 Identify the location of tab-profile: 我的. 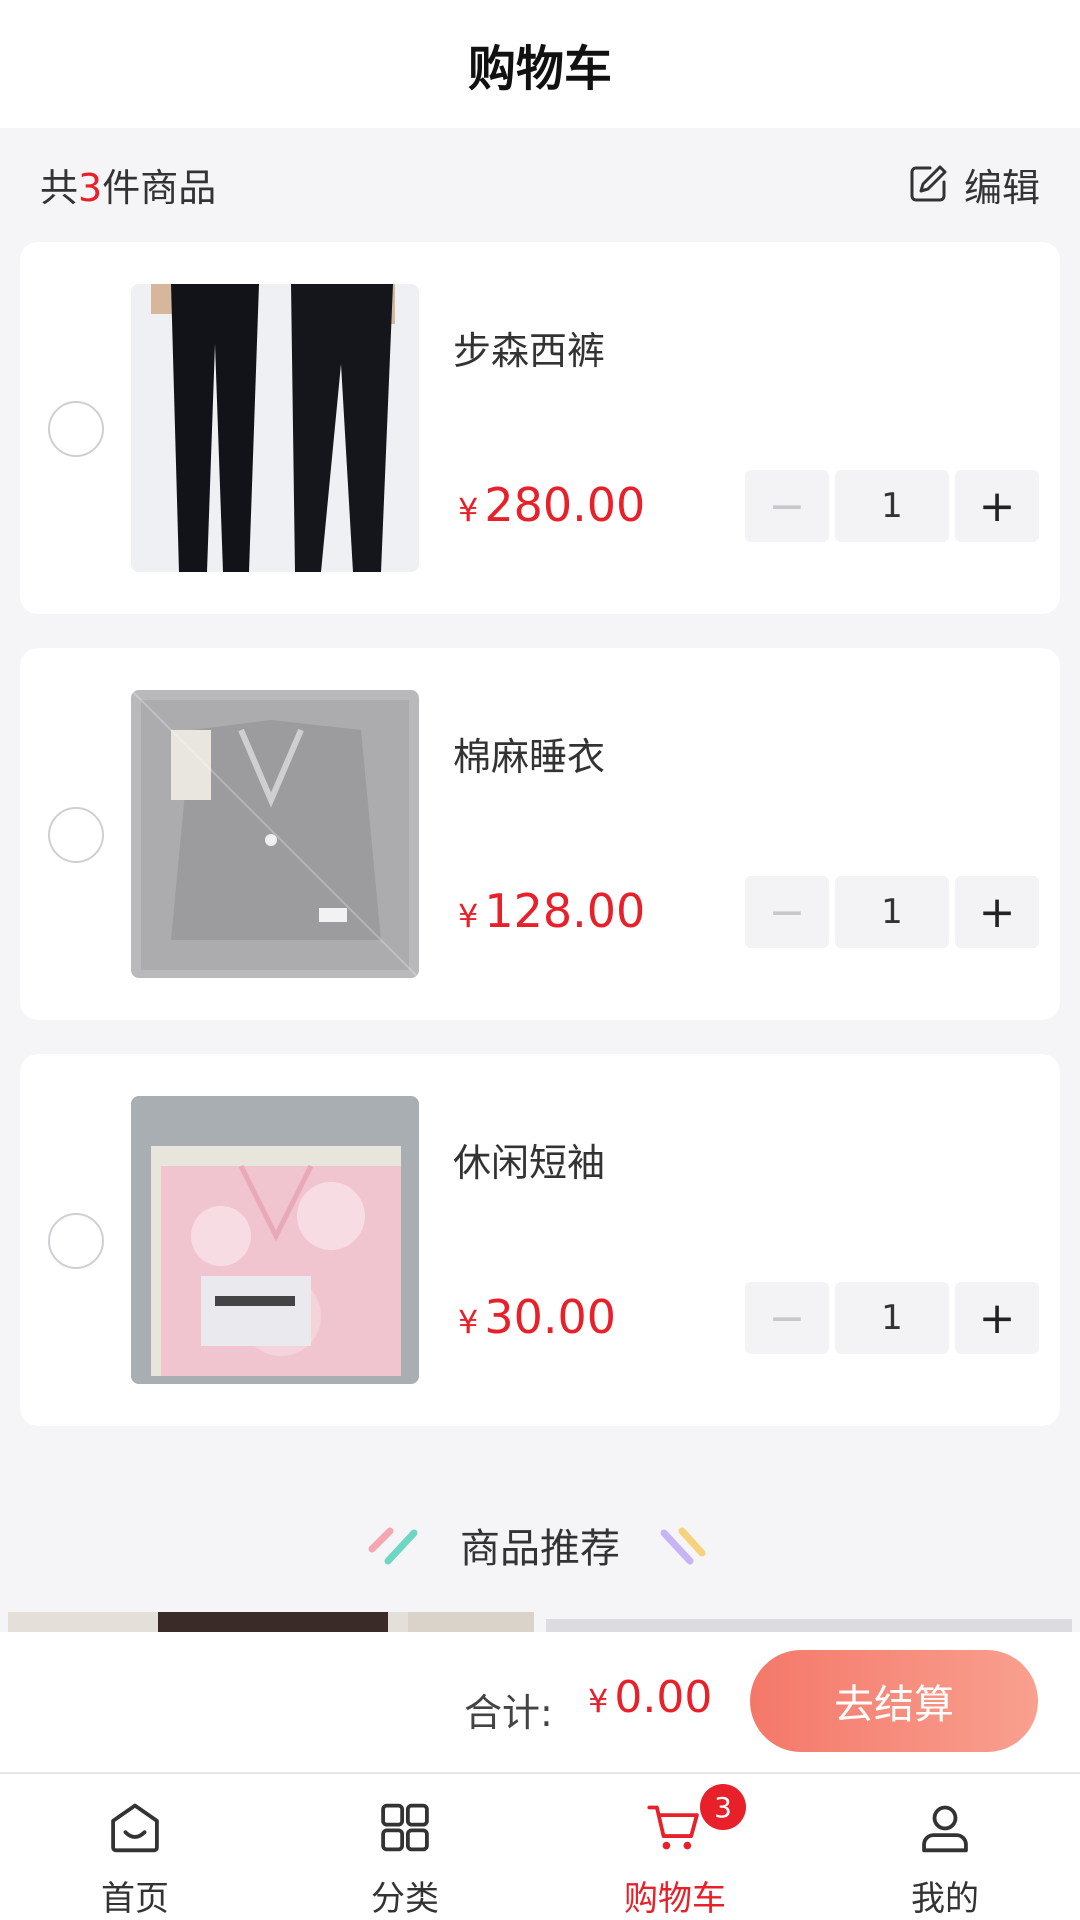
(945, 1847).